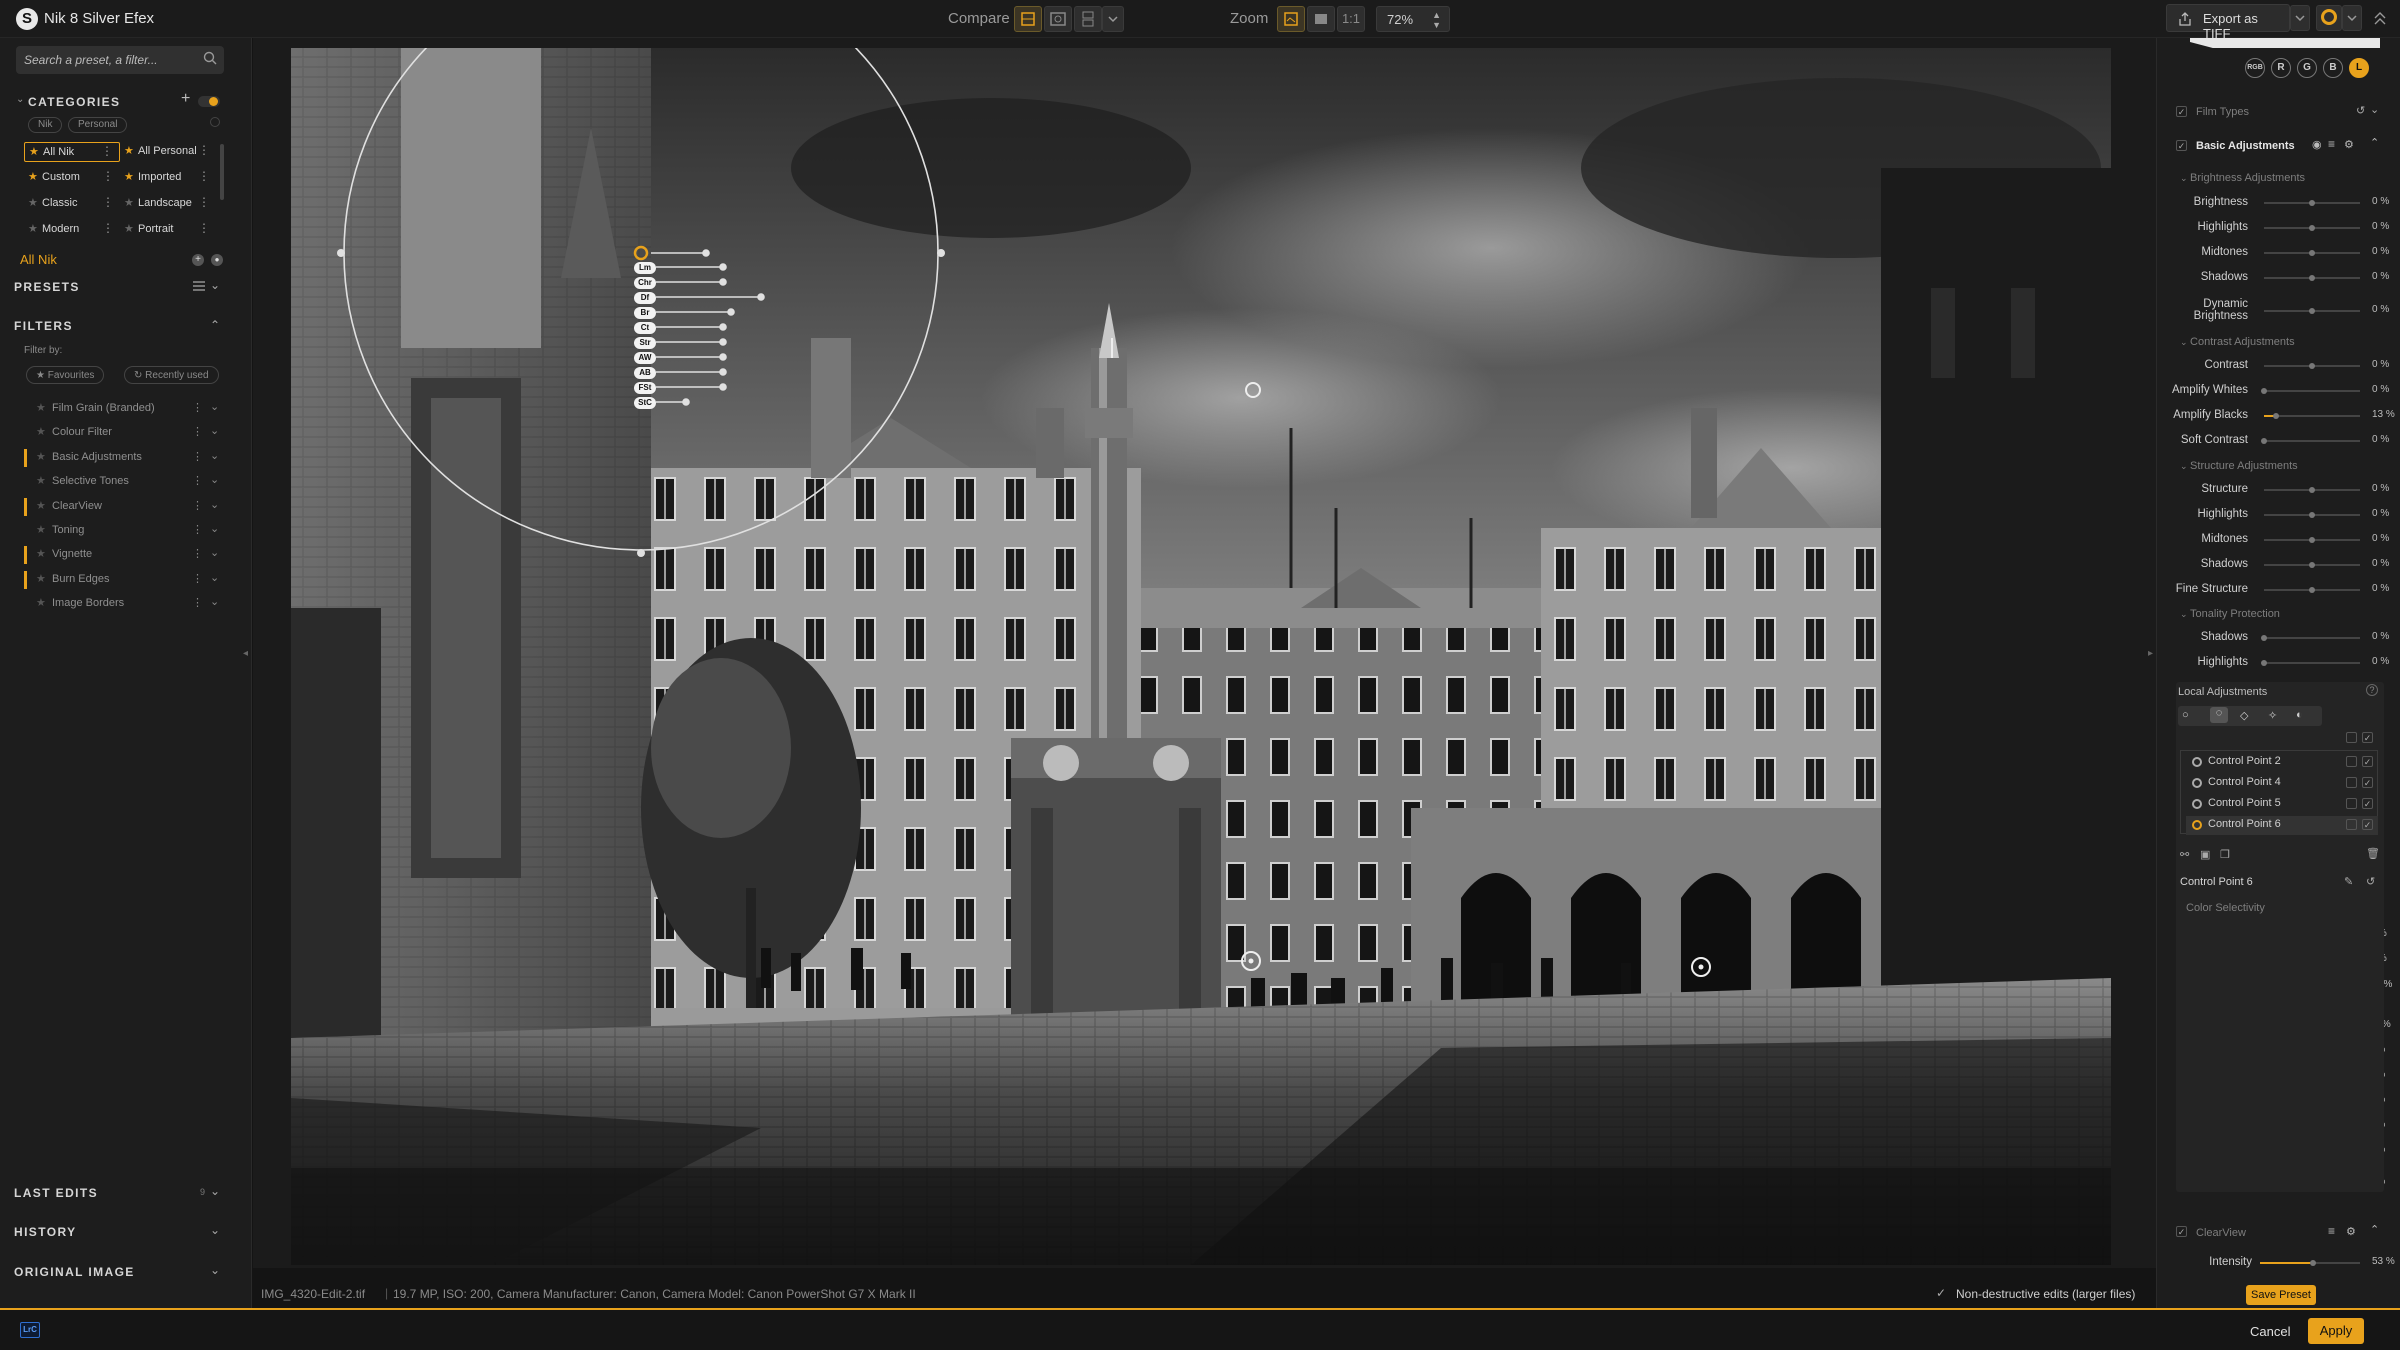 The width and height of the screenshot is (2400, 1350). Describe the element at coordinates (2352, 18) in the screenshot. I see `loupe-options-dropdown` at that location.